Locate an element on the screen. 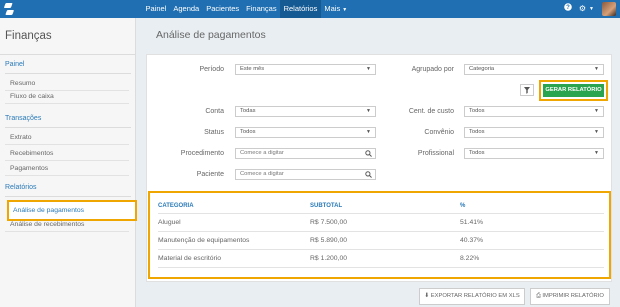 The width and height of the screenshot is (620, 307). nav-pacientes: Pacientes is located at coordinates (223, 9).